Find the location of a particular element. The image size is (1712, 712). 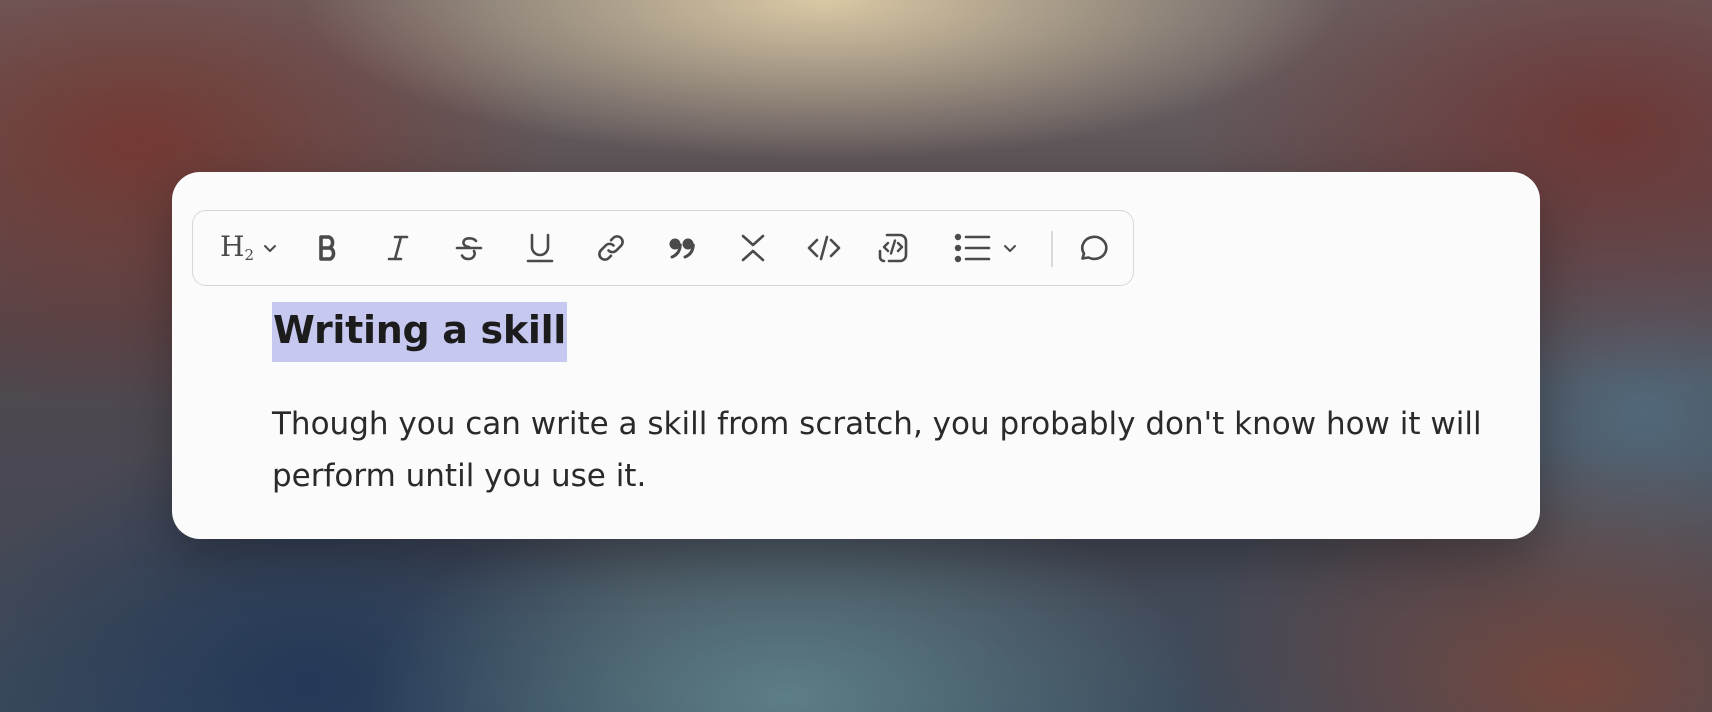

code-block-button is located at coordinates (893, 248).